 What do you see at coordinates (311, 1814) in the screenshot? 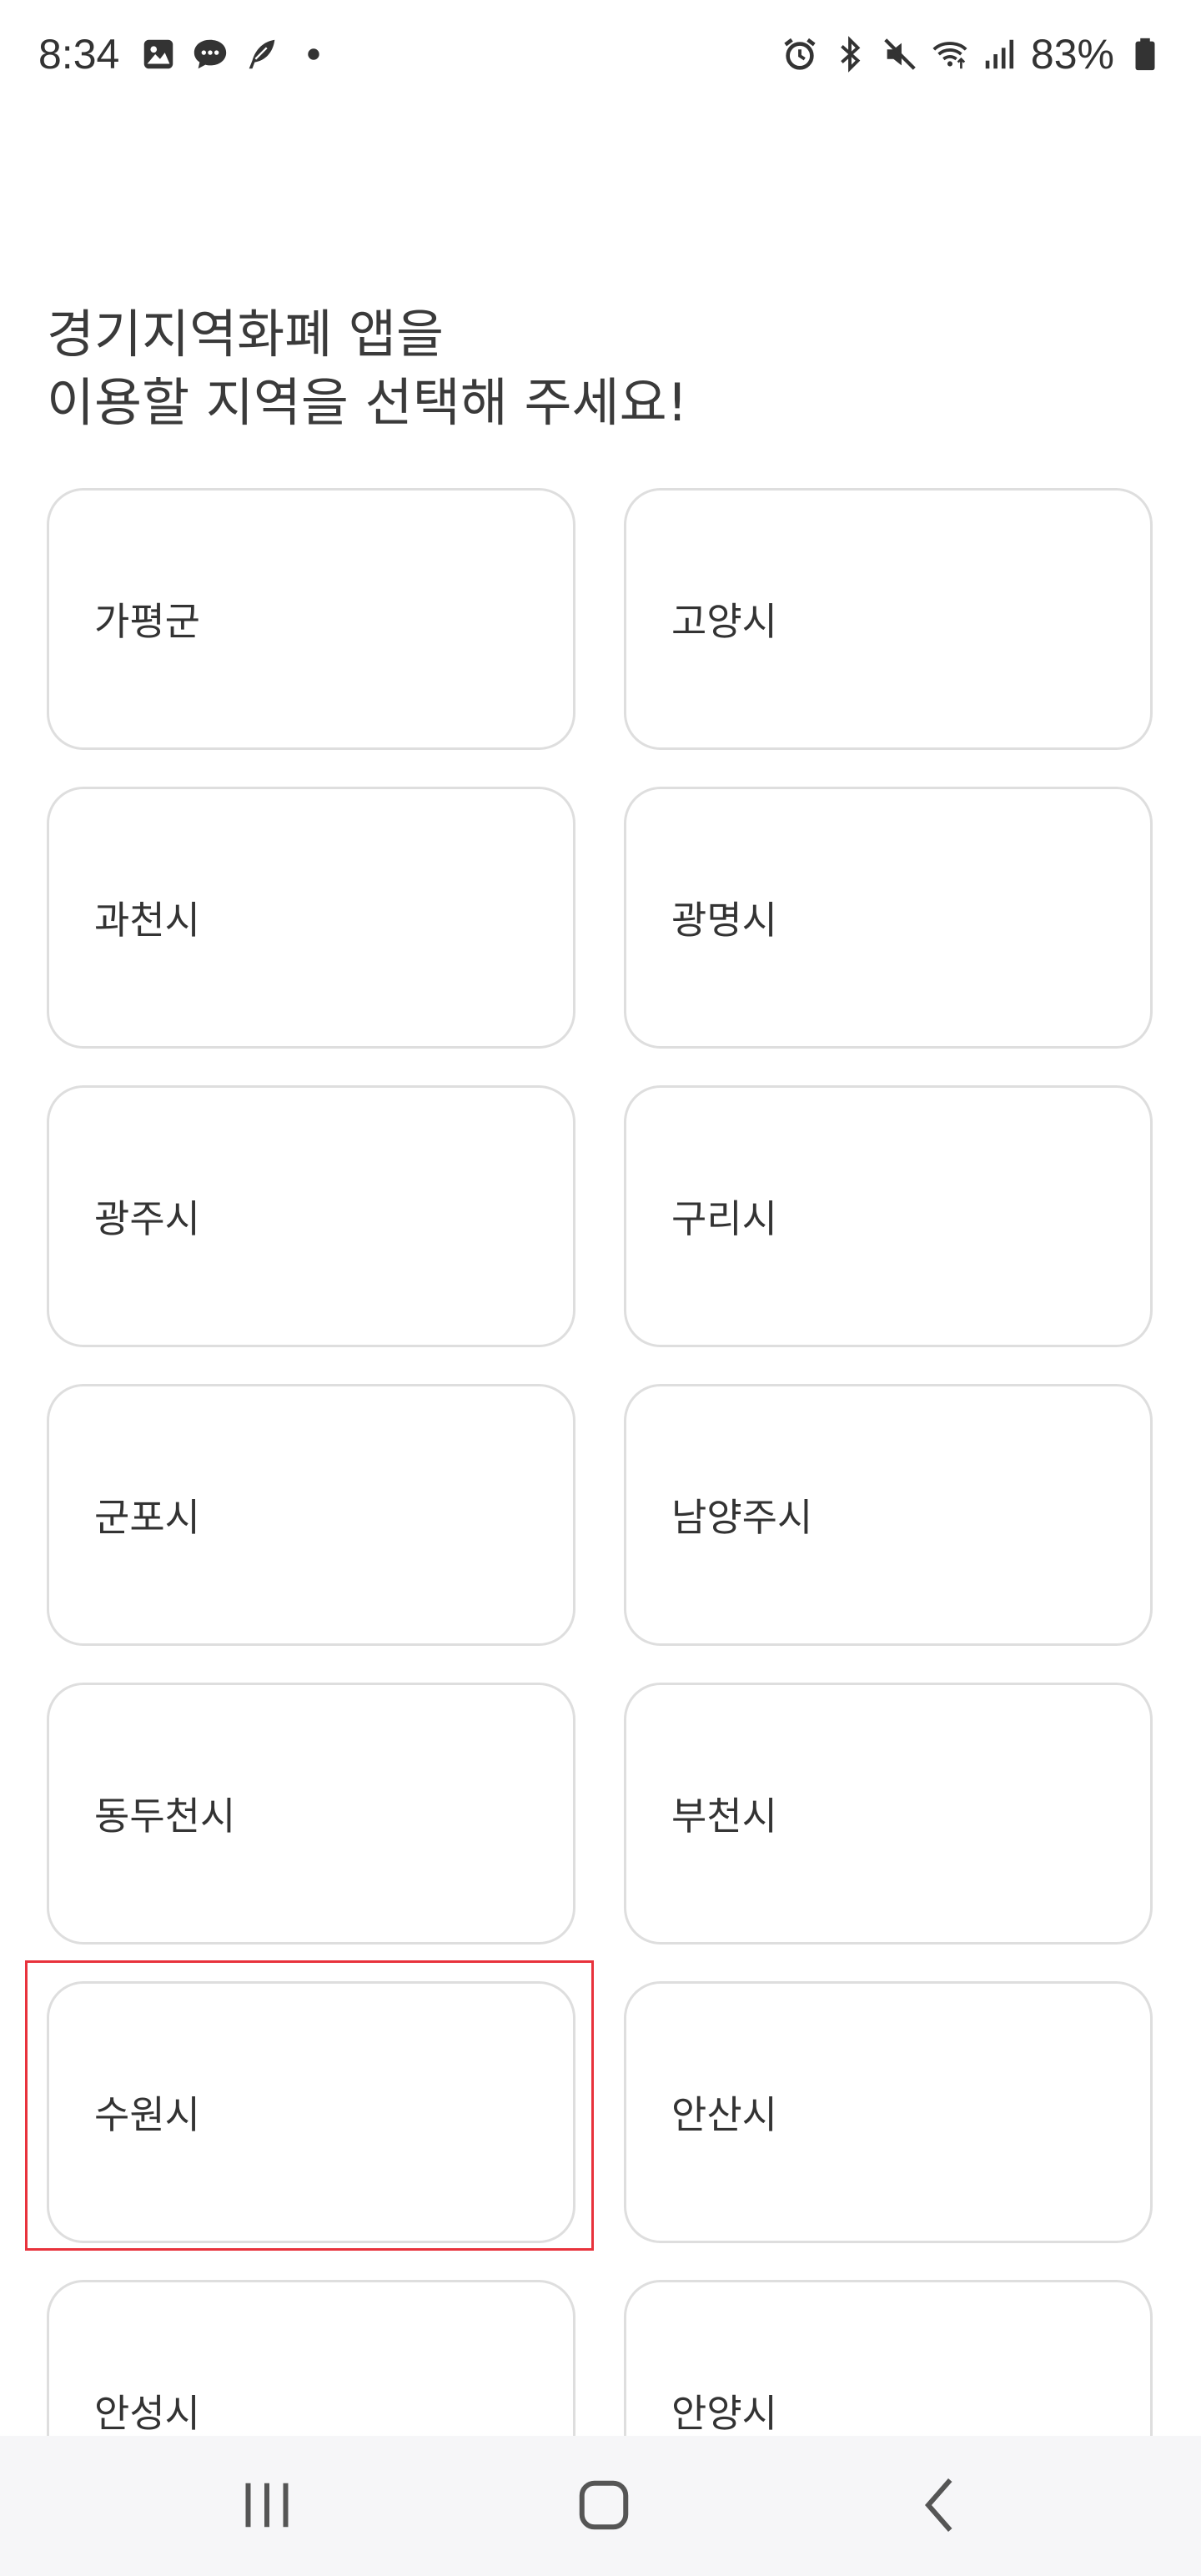
I see `region-card-dongducheon: 동두천시` at bounding box center [311, 1814].